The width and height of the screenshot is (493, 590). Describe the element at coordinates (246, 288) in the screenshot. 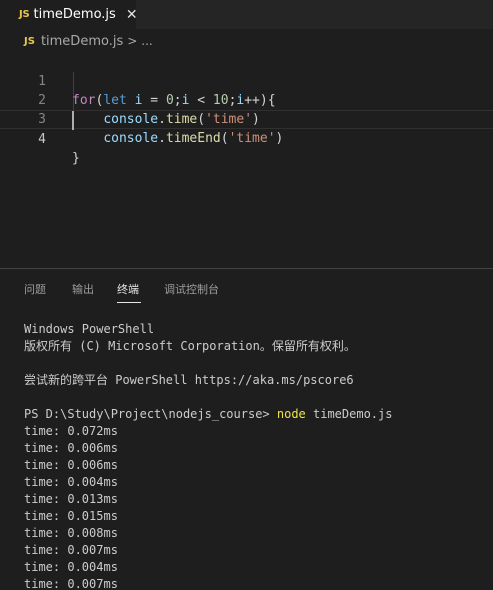

I see `panel-tabs: 问题 输出 终端 调试控制台` at that location.